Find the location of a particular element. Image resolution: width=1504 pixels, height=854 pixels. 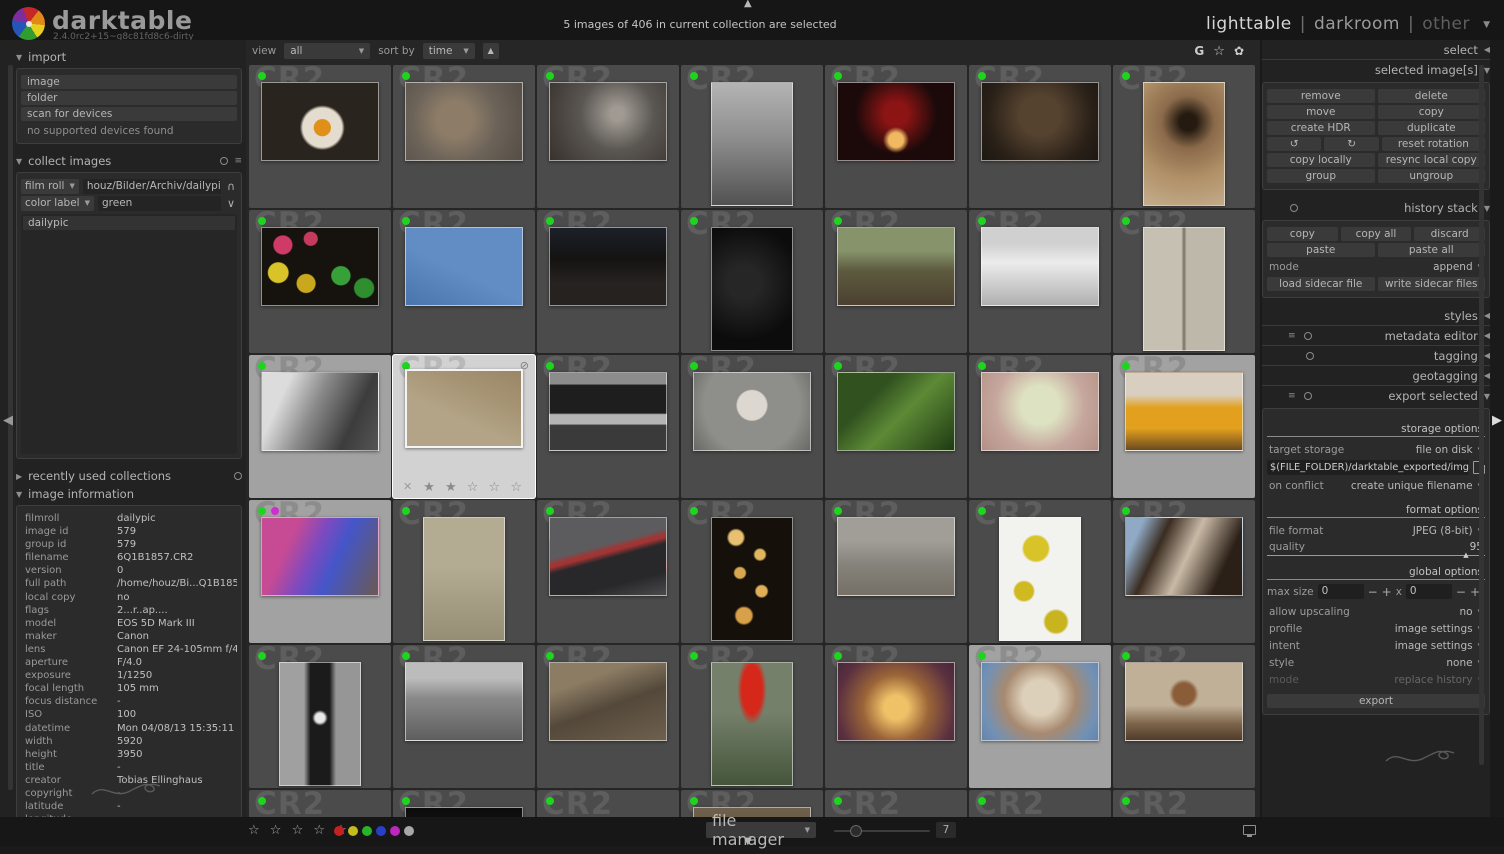

thumbnail-cell-stone-rabbit: CR2 is located at coordinates (464, 136).